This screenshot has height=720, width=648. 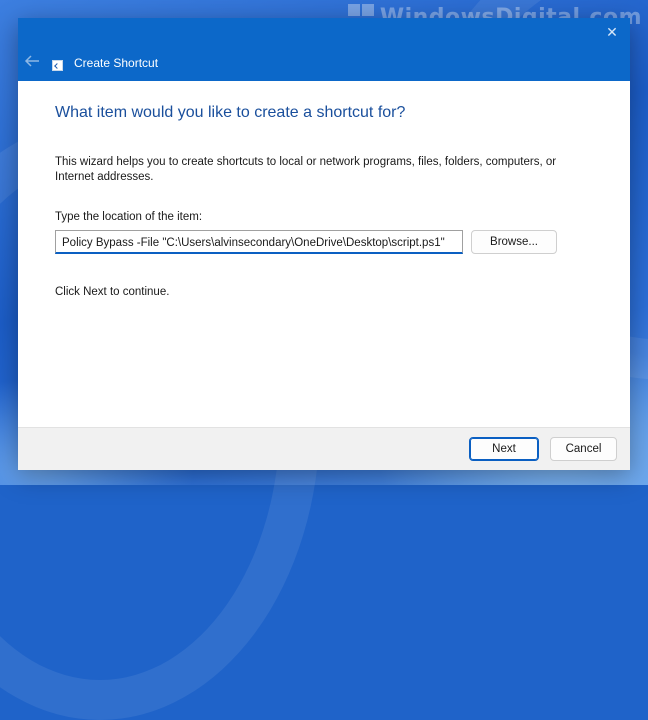 I want to click on cancel-button: Cancel, so click(x=583, y=449).